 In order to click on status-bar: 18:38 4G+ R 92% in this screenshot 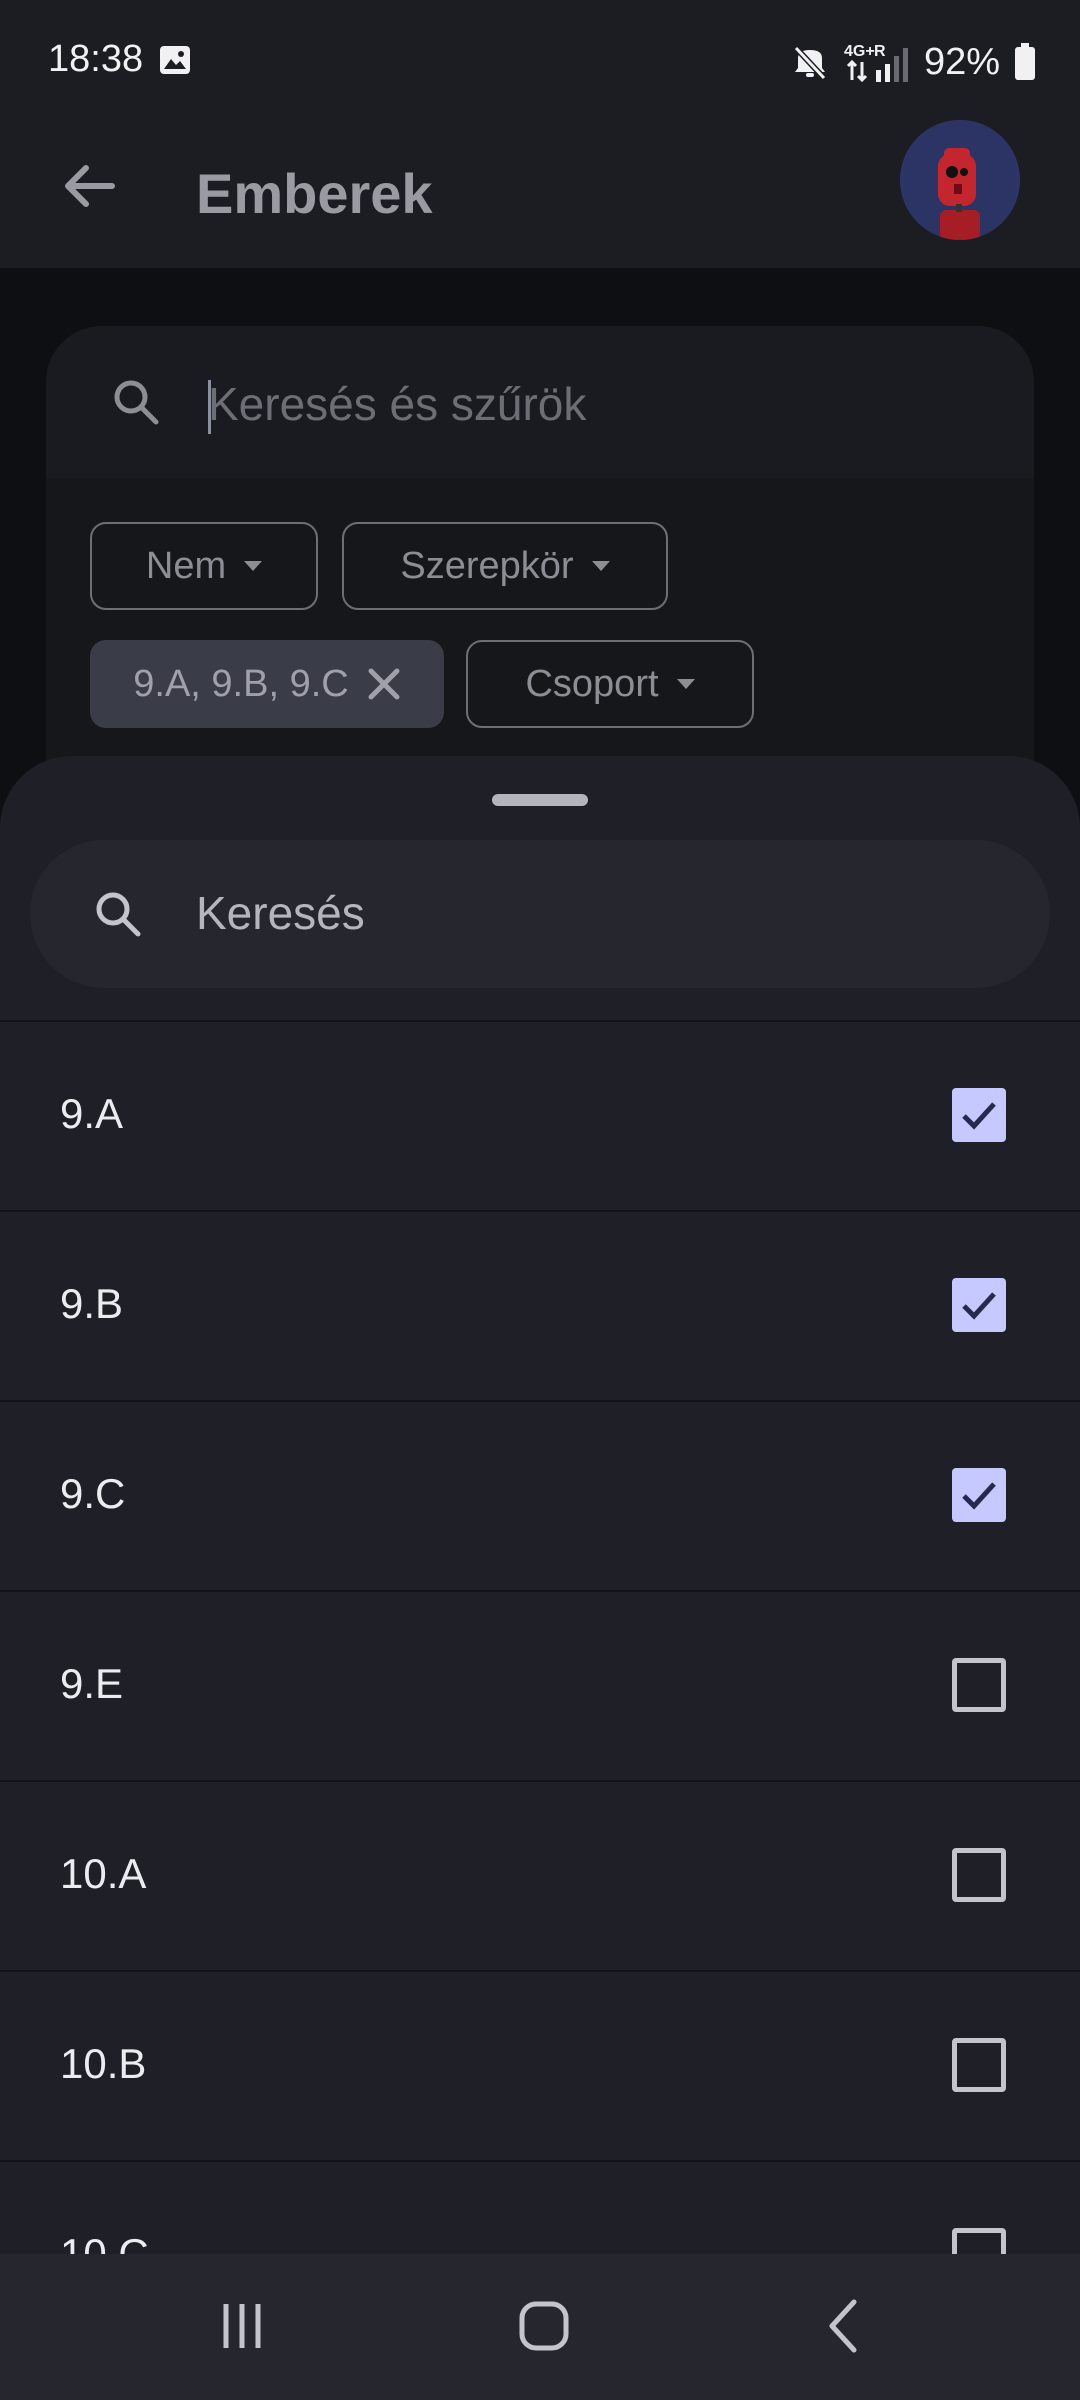, I will do `click(540, 60)`.